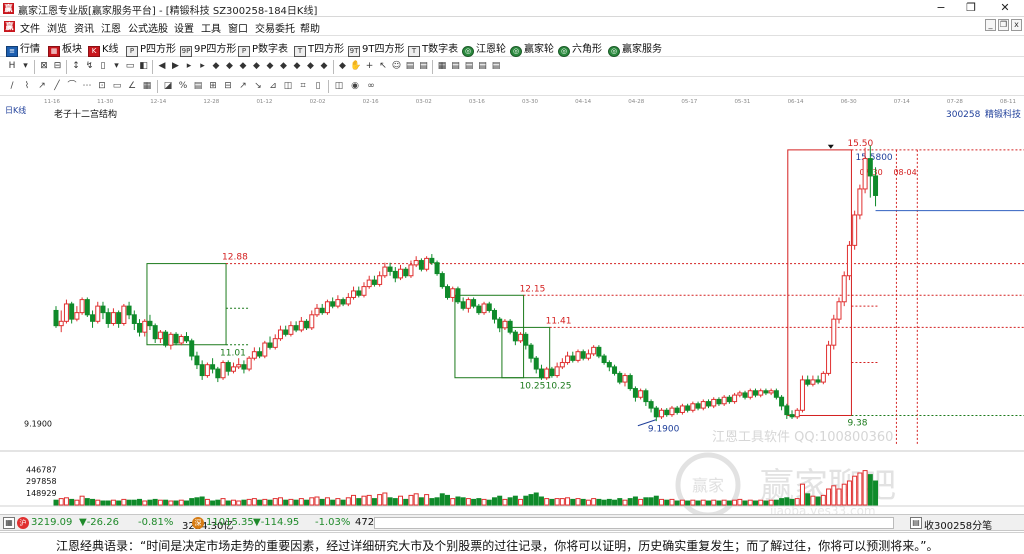 Image resolution: width=1024 pixels, height=554 pixels. I want to click on drawing-tool-24: ✋, so click(356, 66).